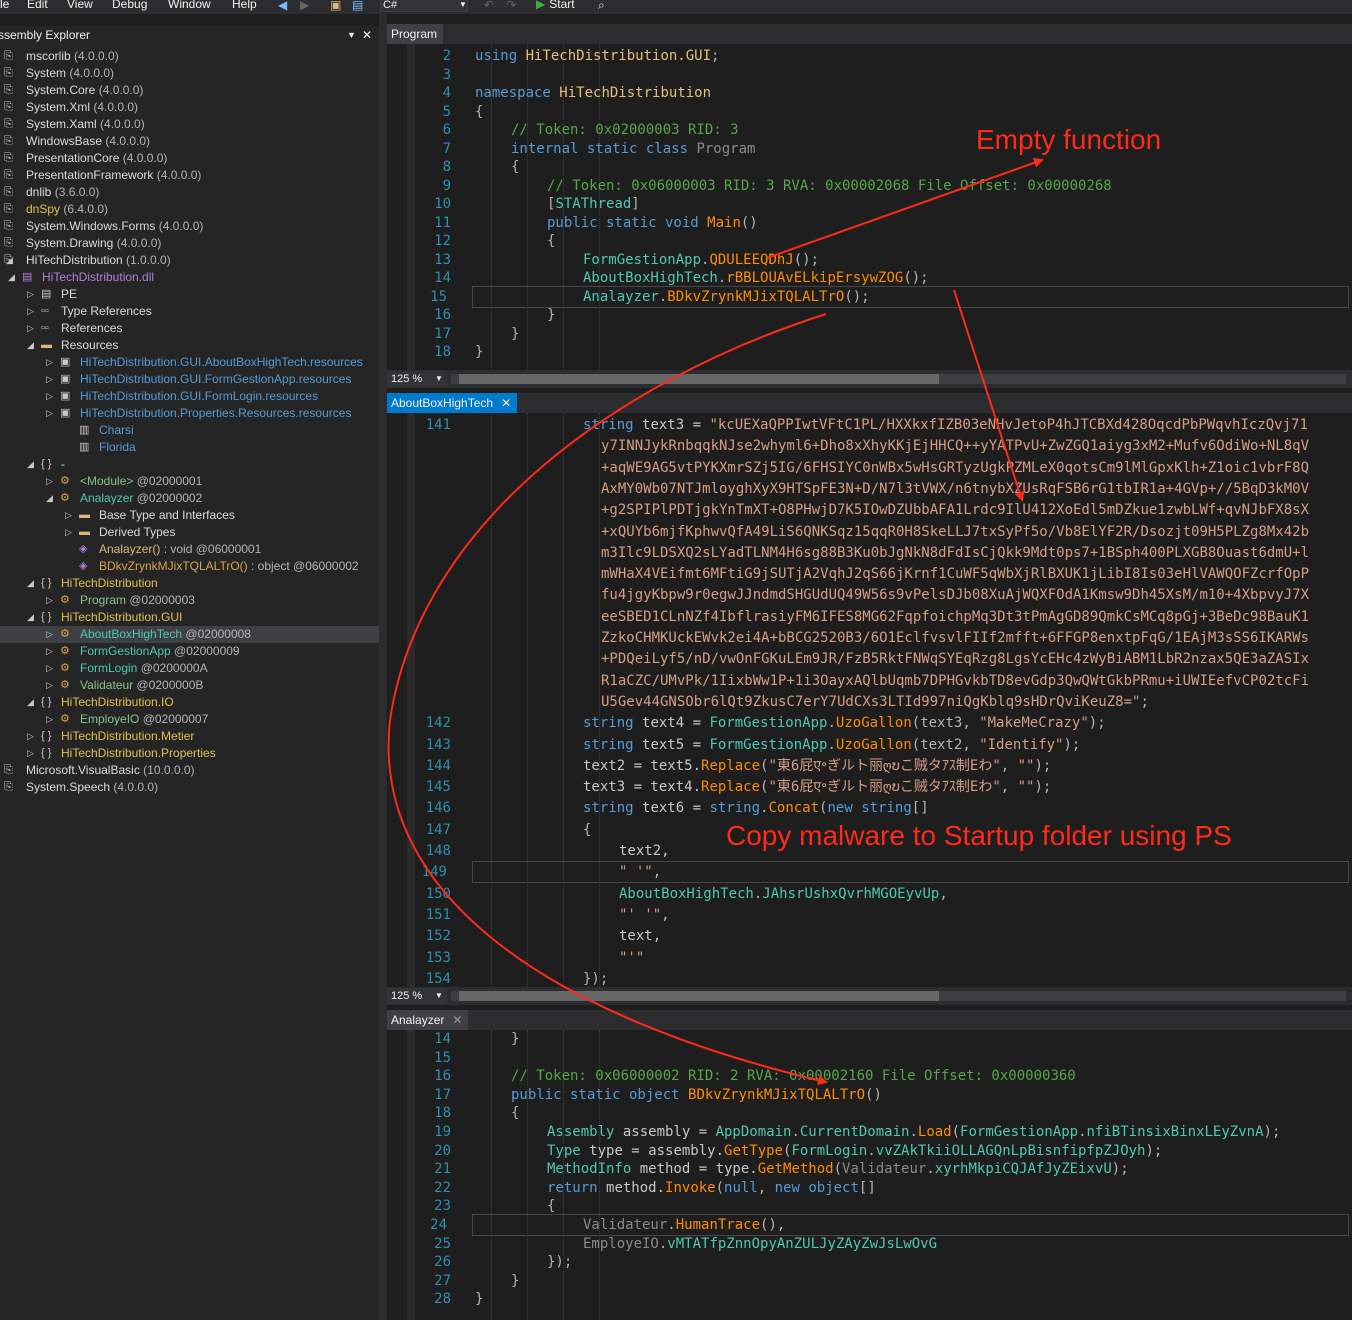 Image resolution: width=1352 pixels, height=1320 pixels. Describe the element at coordinates (189, 787) in the screenshot. I see `tree-node: ⎘ System.Speech (4.0.0.0)` at that location.